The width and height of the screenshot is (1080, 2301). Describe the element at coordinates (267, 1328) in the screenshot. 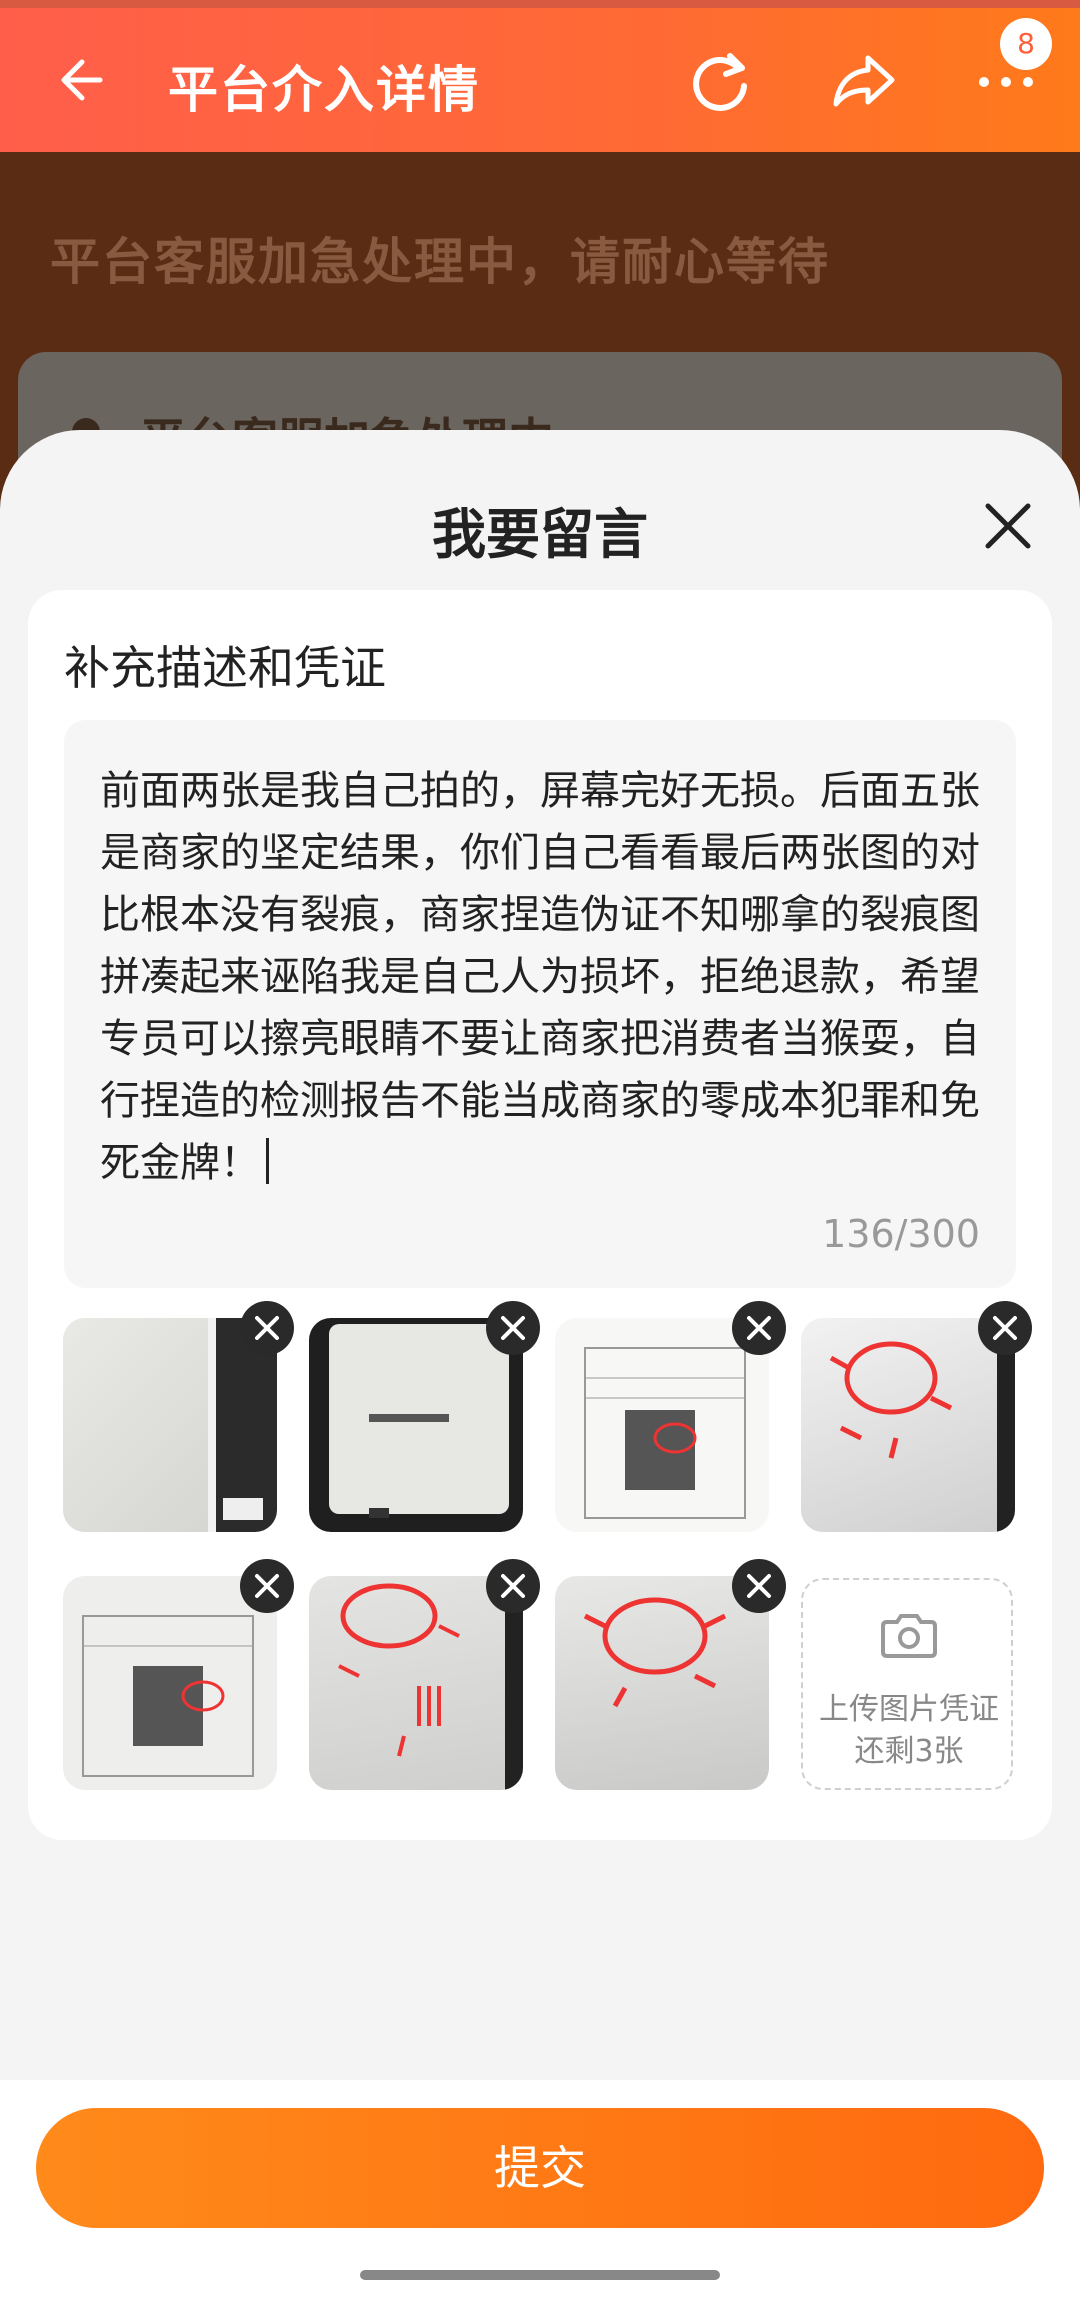

I see `remove-photo-1-button` at that location.